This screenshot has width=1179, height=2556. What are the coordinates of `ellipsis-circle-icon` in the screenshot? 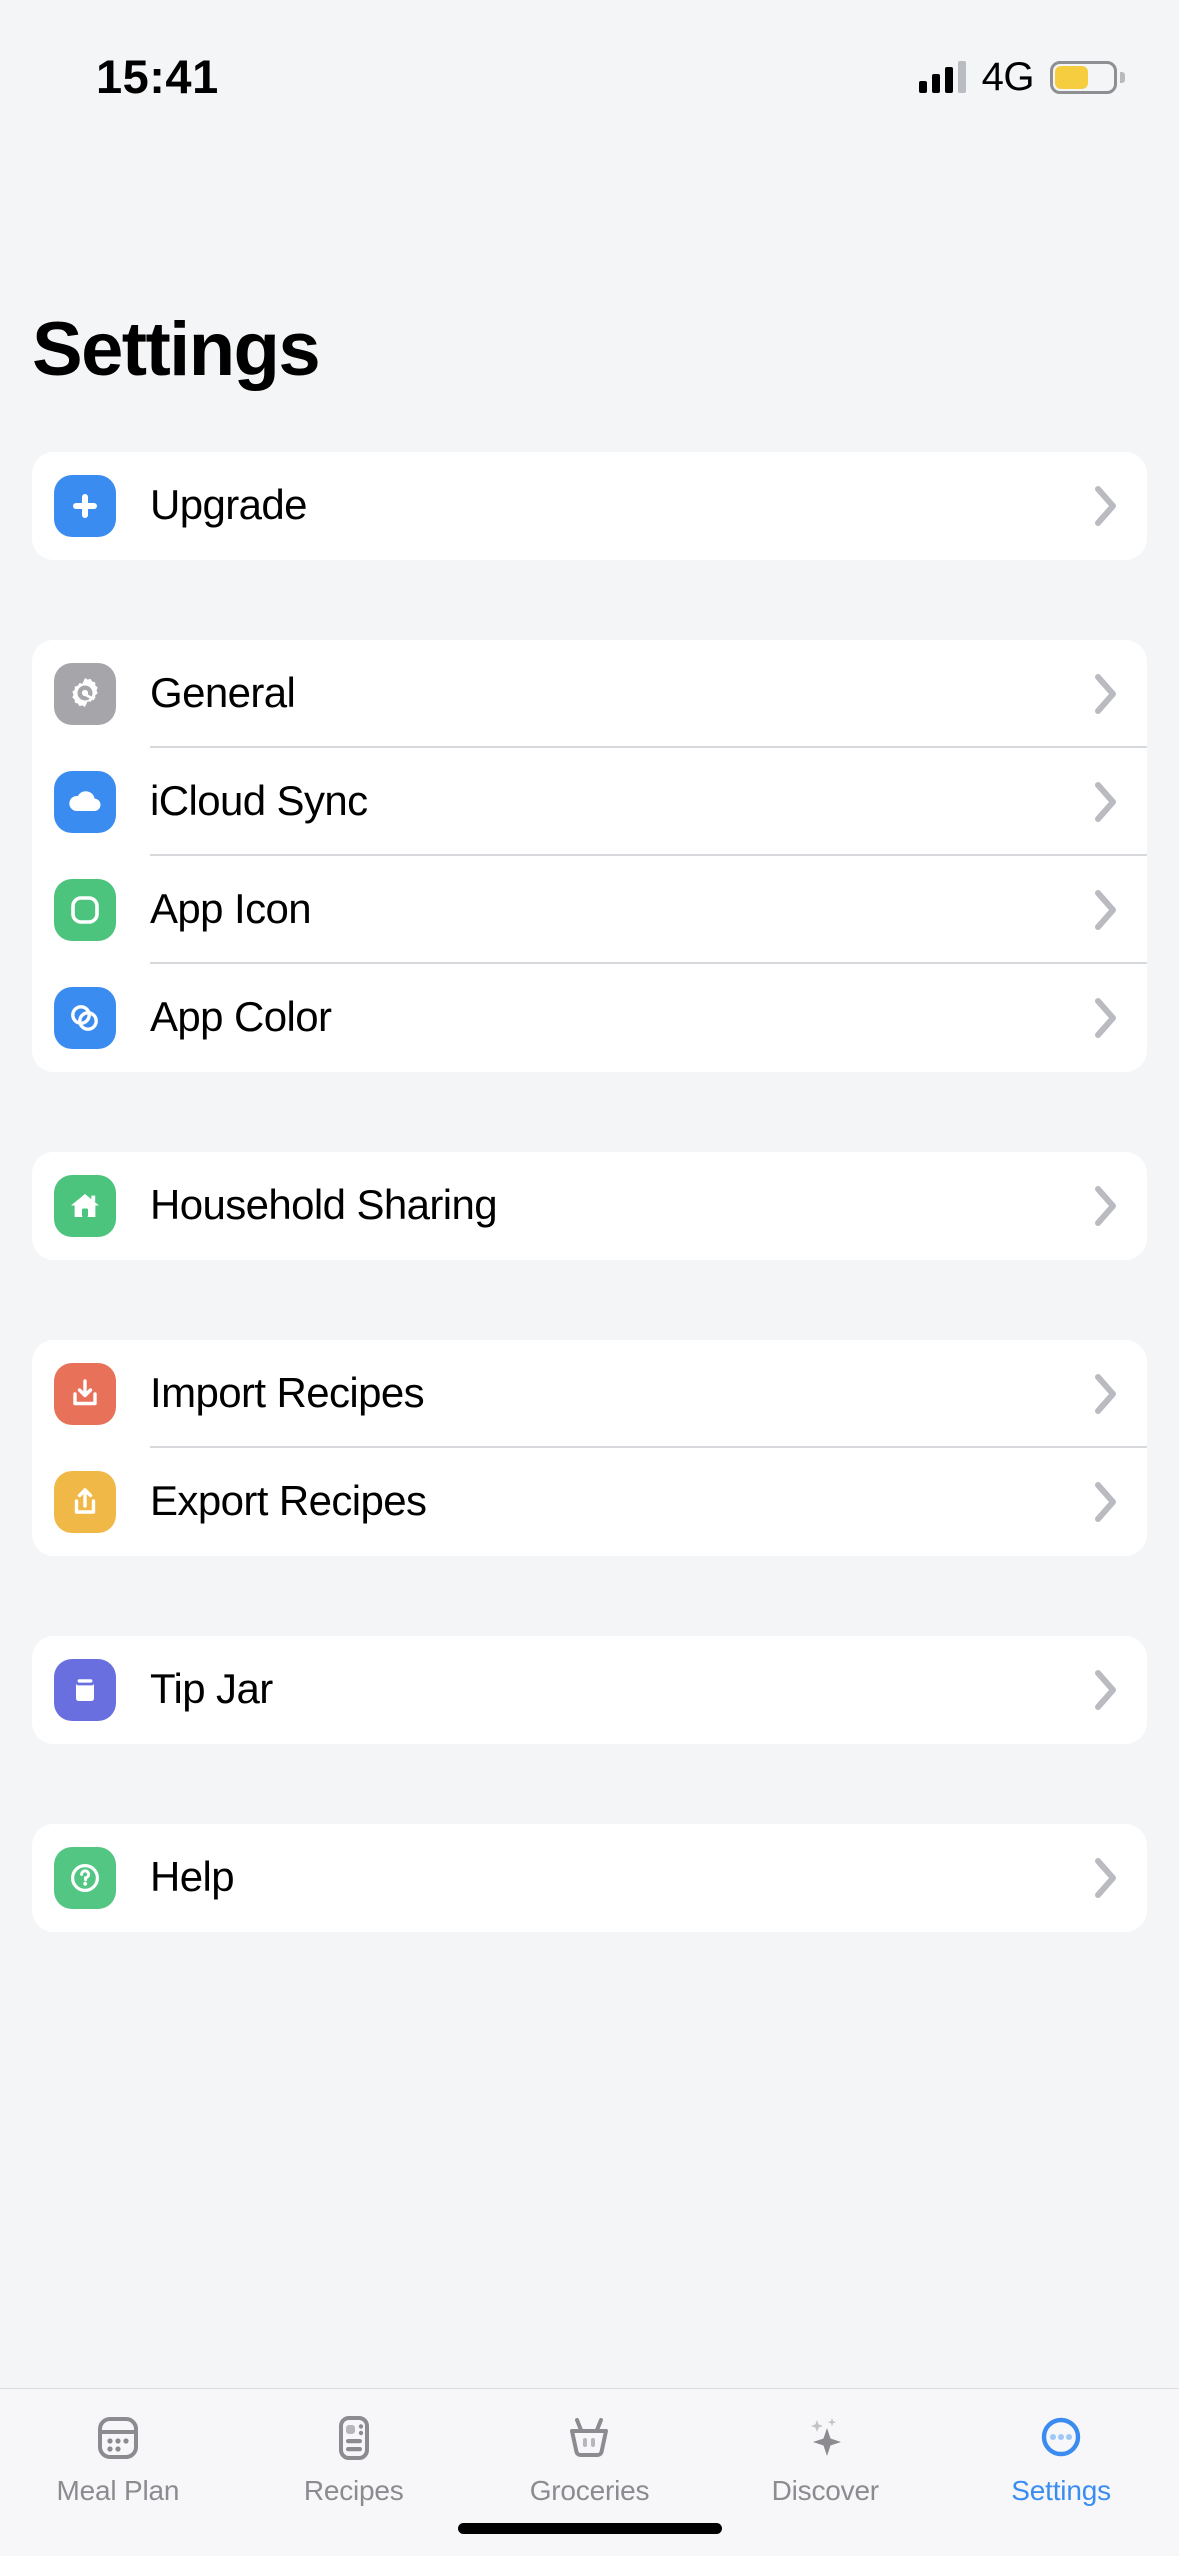 It's located at (1061, 2438).